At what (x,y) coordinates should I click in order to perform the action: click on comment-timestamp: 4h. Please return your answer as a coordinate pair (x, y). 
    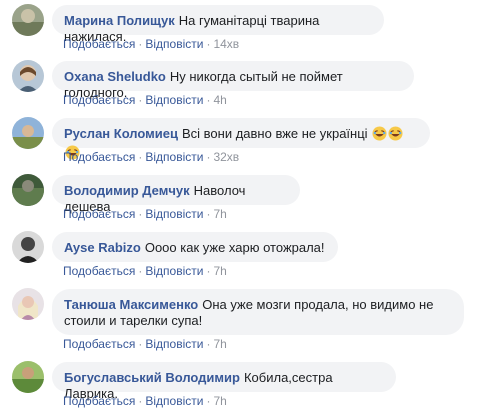
    Looking at the image, I should click on (219, 100).